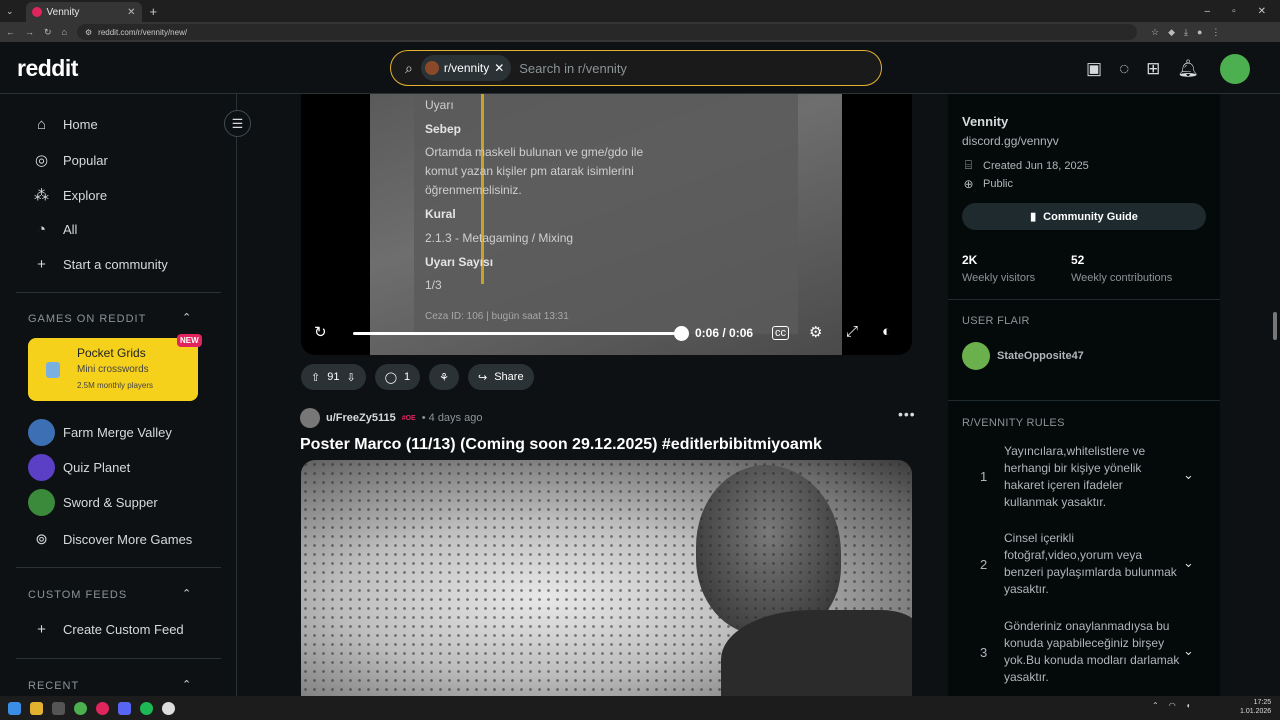  What do you see at coordinates (1255, 707) in the screenshot?
I see `system-clock: 17:25 1.01.2026` at bounding box center [1255, 707].